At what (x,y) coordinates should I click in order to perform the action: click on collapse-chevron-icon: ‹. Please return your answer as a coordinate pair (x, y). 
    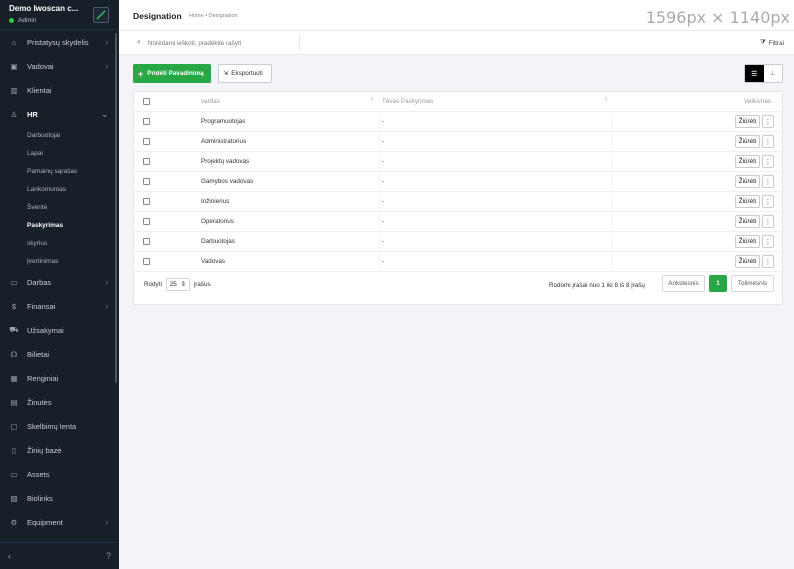
    Looking at the image, I should click on (9, 556).